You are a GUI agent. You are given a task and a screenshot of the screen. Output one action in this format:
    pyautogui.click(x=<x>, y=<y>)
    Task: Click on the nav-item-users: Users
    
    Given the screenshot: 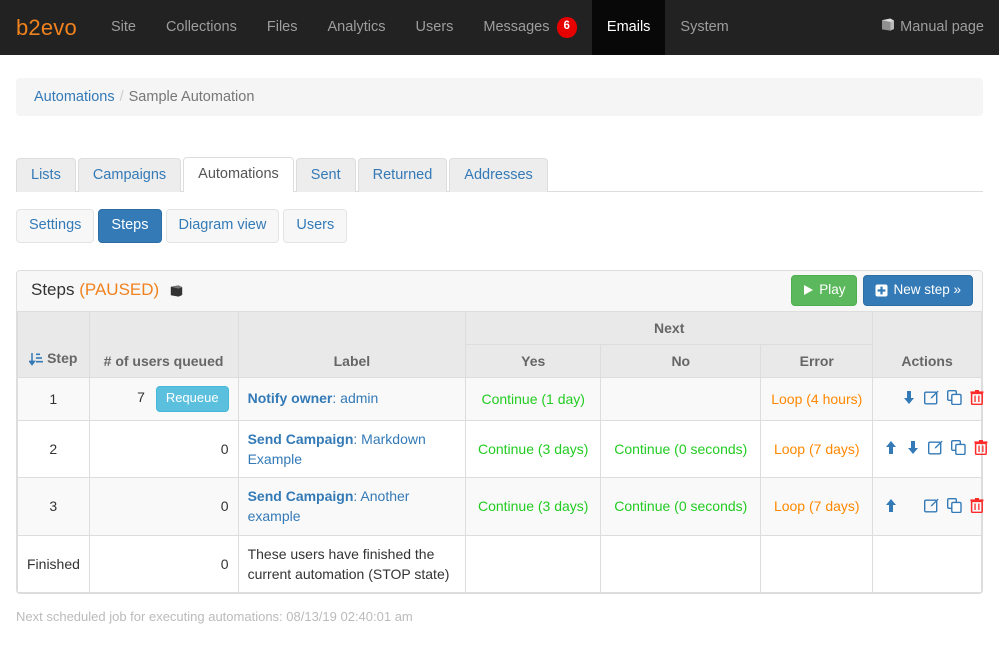 What is the action you would take?
    pyautogui.click(x=435, y=27)
    